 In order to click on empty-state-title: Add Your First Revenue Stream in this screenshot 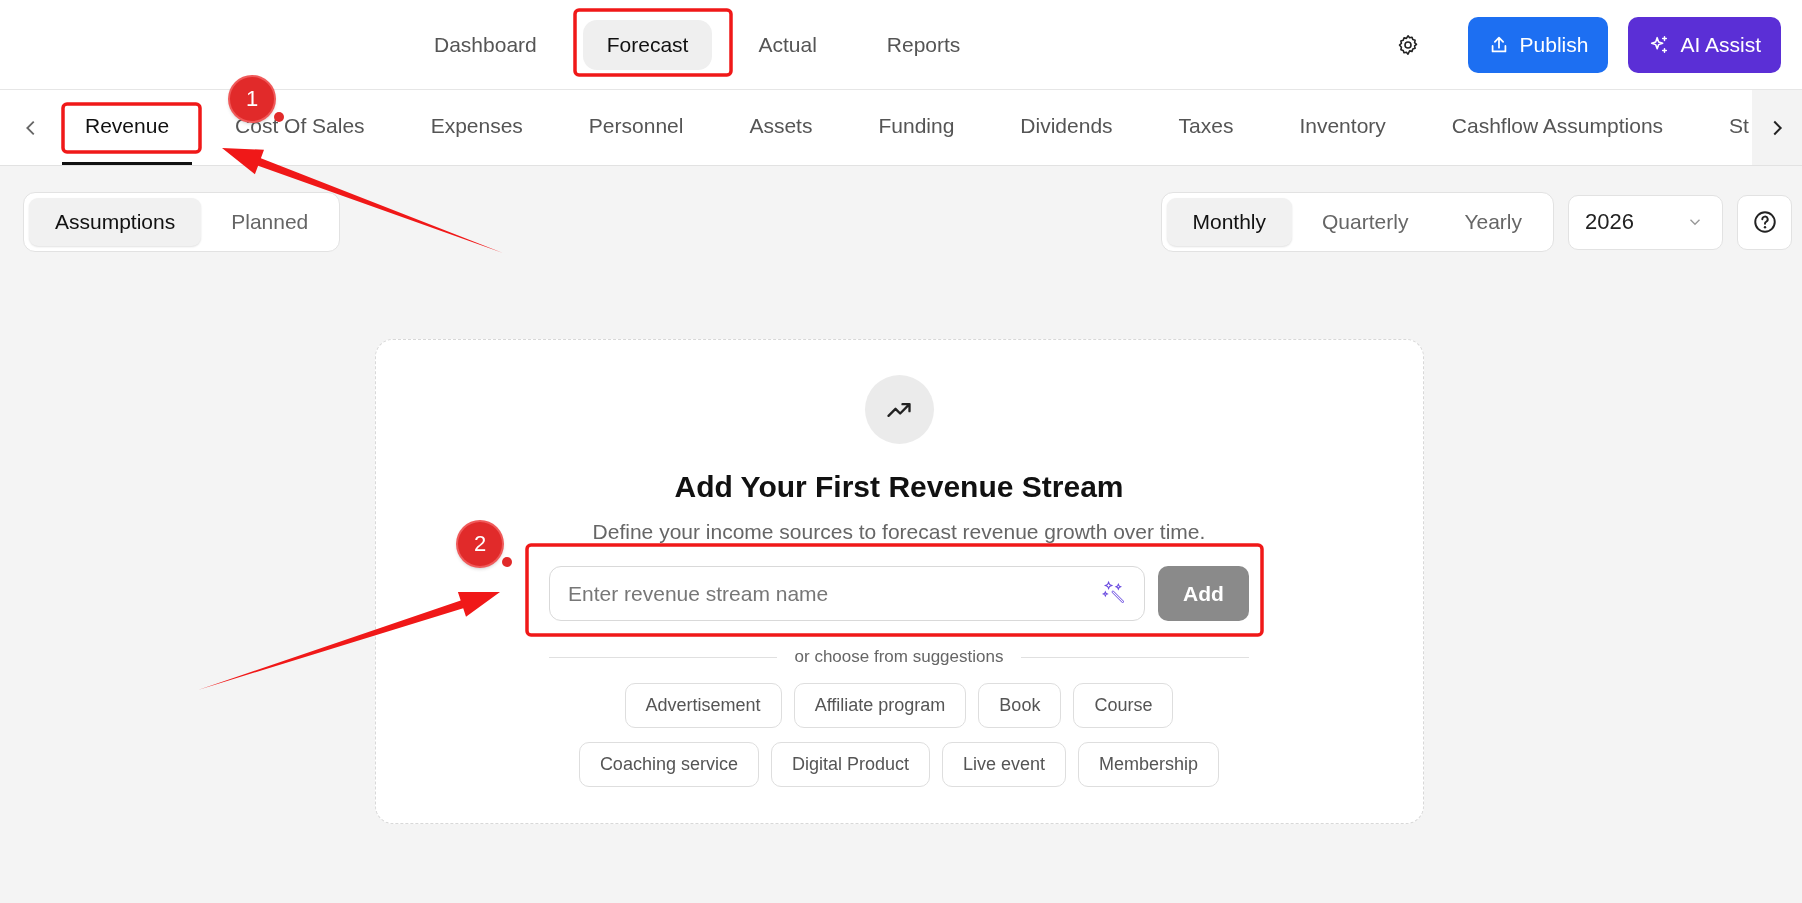, I will do `click(899, 487)`.